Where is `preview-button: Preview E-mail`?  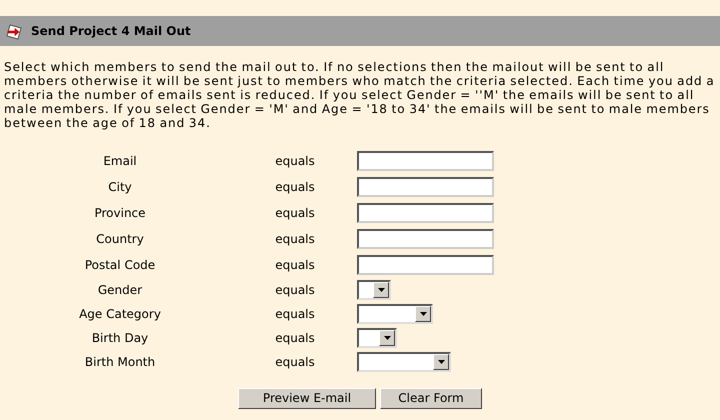
preview-button: Preview E-mail is located at coordinates (307, 398).